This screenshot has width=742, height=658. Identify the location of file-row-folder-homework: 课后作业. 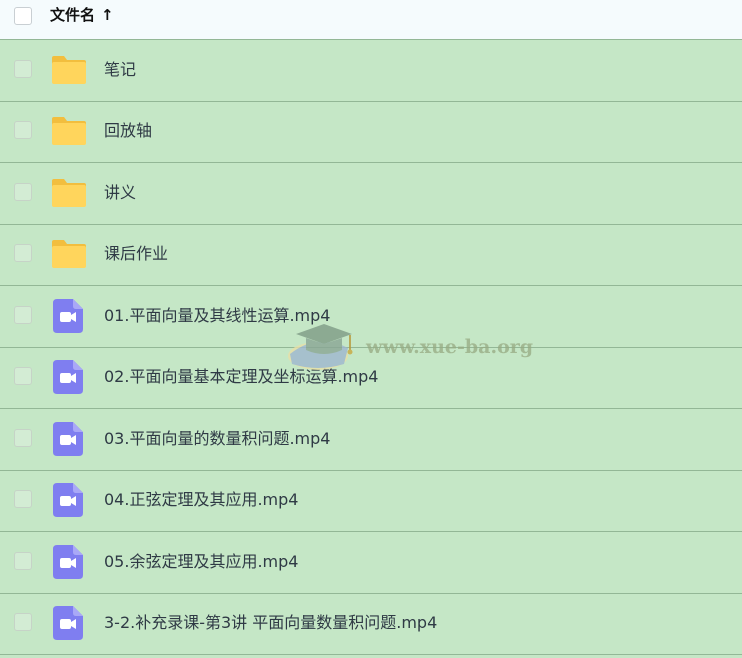
(371, 255).